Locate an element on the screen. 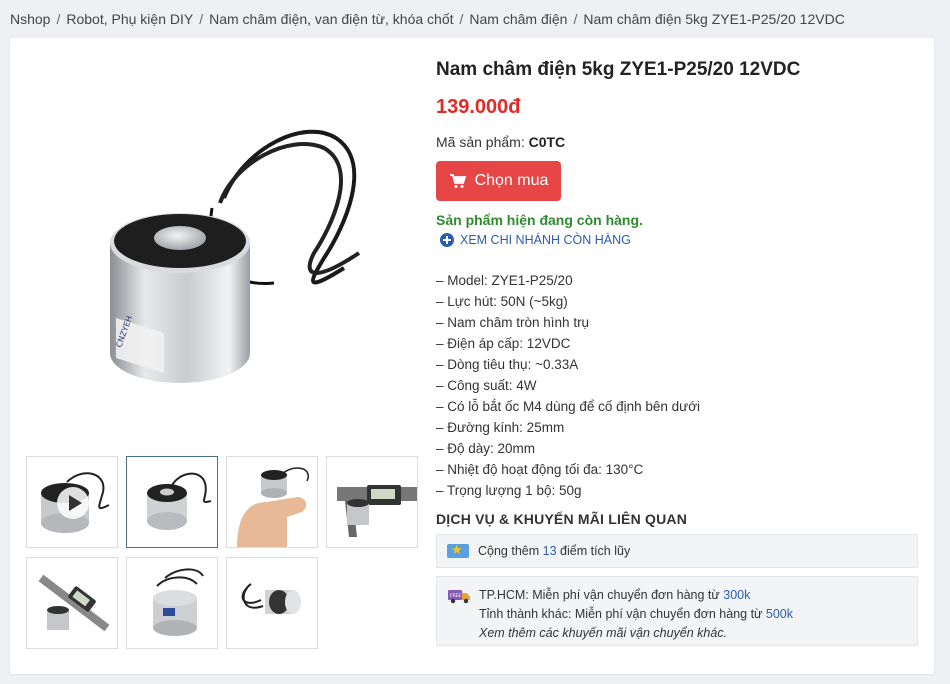 The height and width of the screenshot is (684, 950). stock-status: Sản phẩm hiện đang còn hàng. is located at coordinates (539, 220).